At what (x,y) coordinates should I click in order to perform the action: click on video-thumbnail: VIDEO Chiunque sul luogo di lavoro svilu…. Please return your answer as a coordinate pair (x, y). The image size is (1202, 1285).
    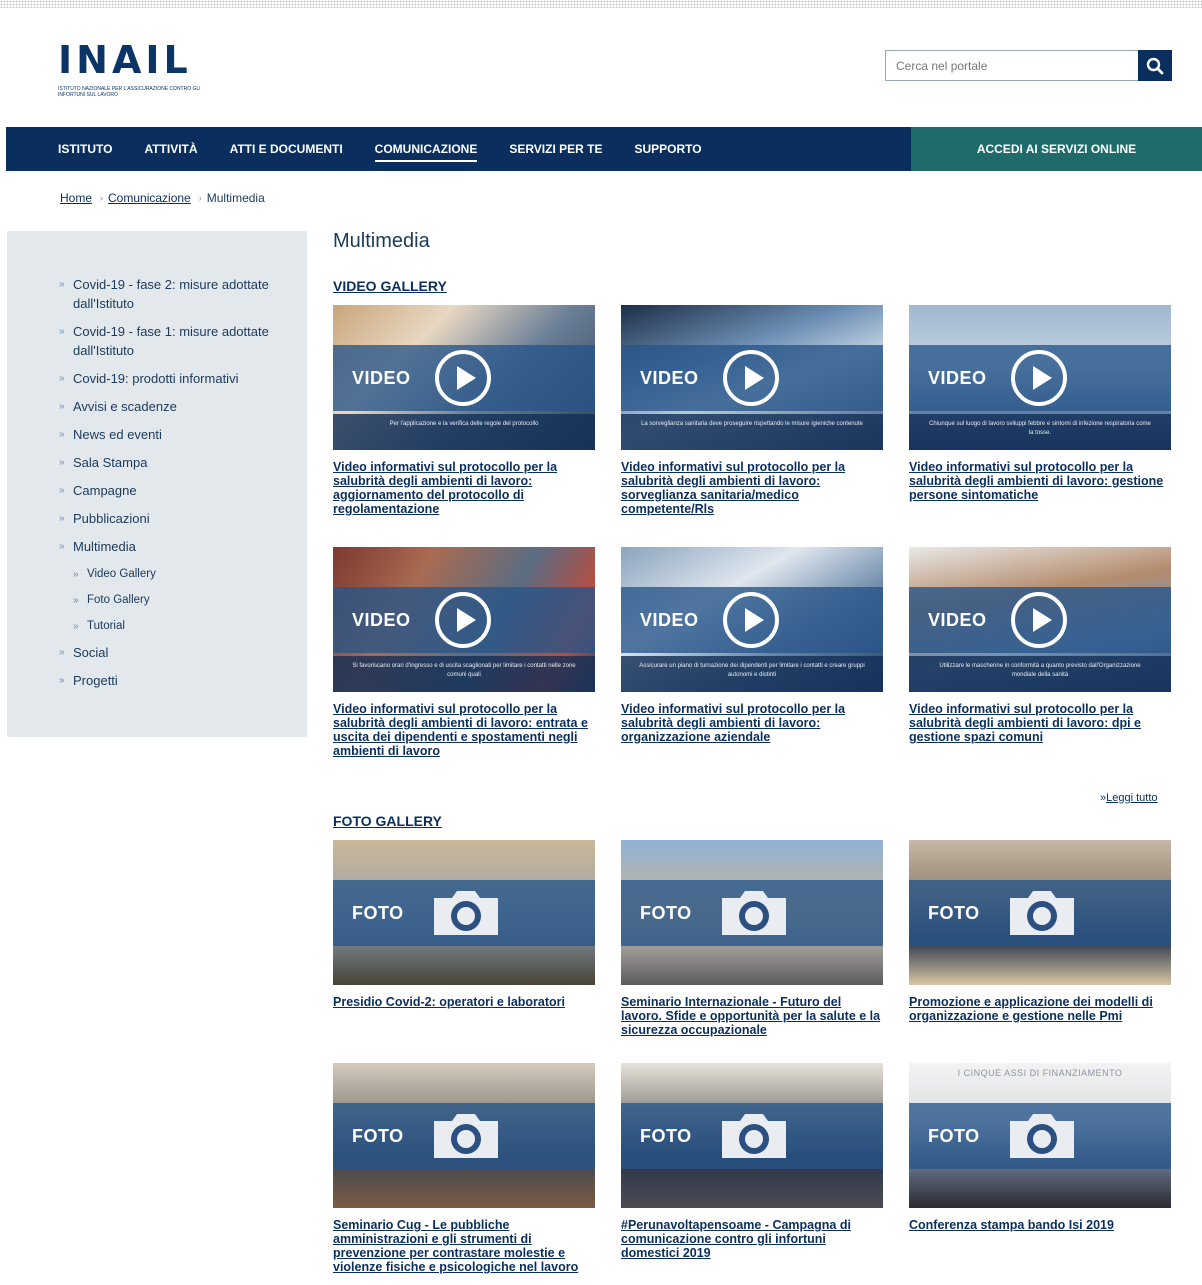
    Looking at the image, I should click on (1040, 377).